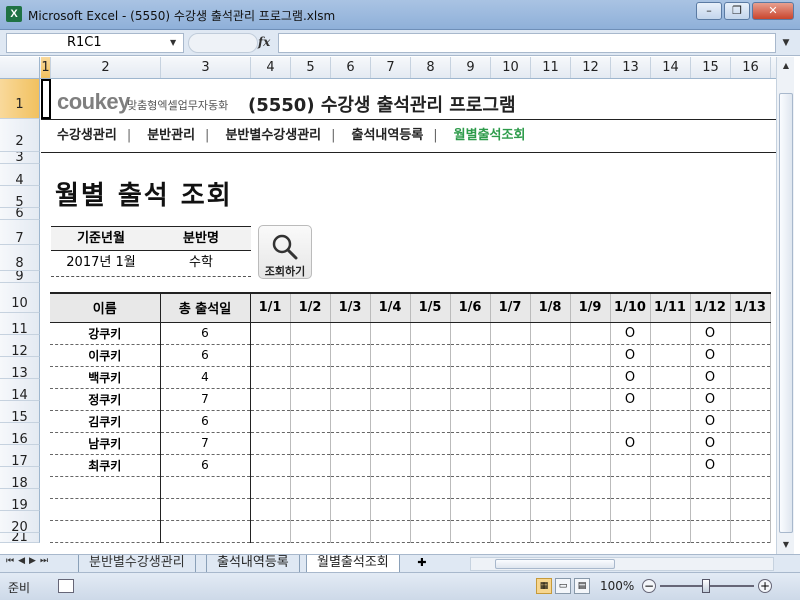  I want to click on name-box: R1C1, so click(95, 43).